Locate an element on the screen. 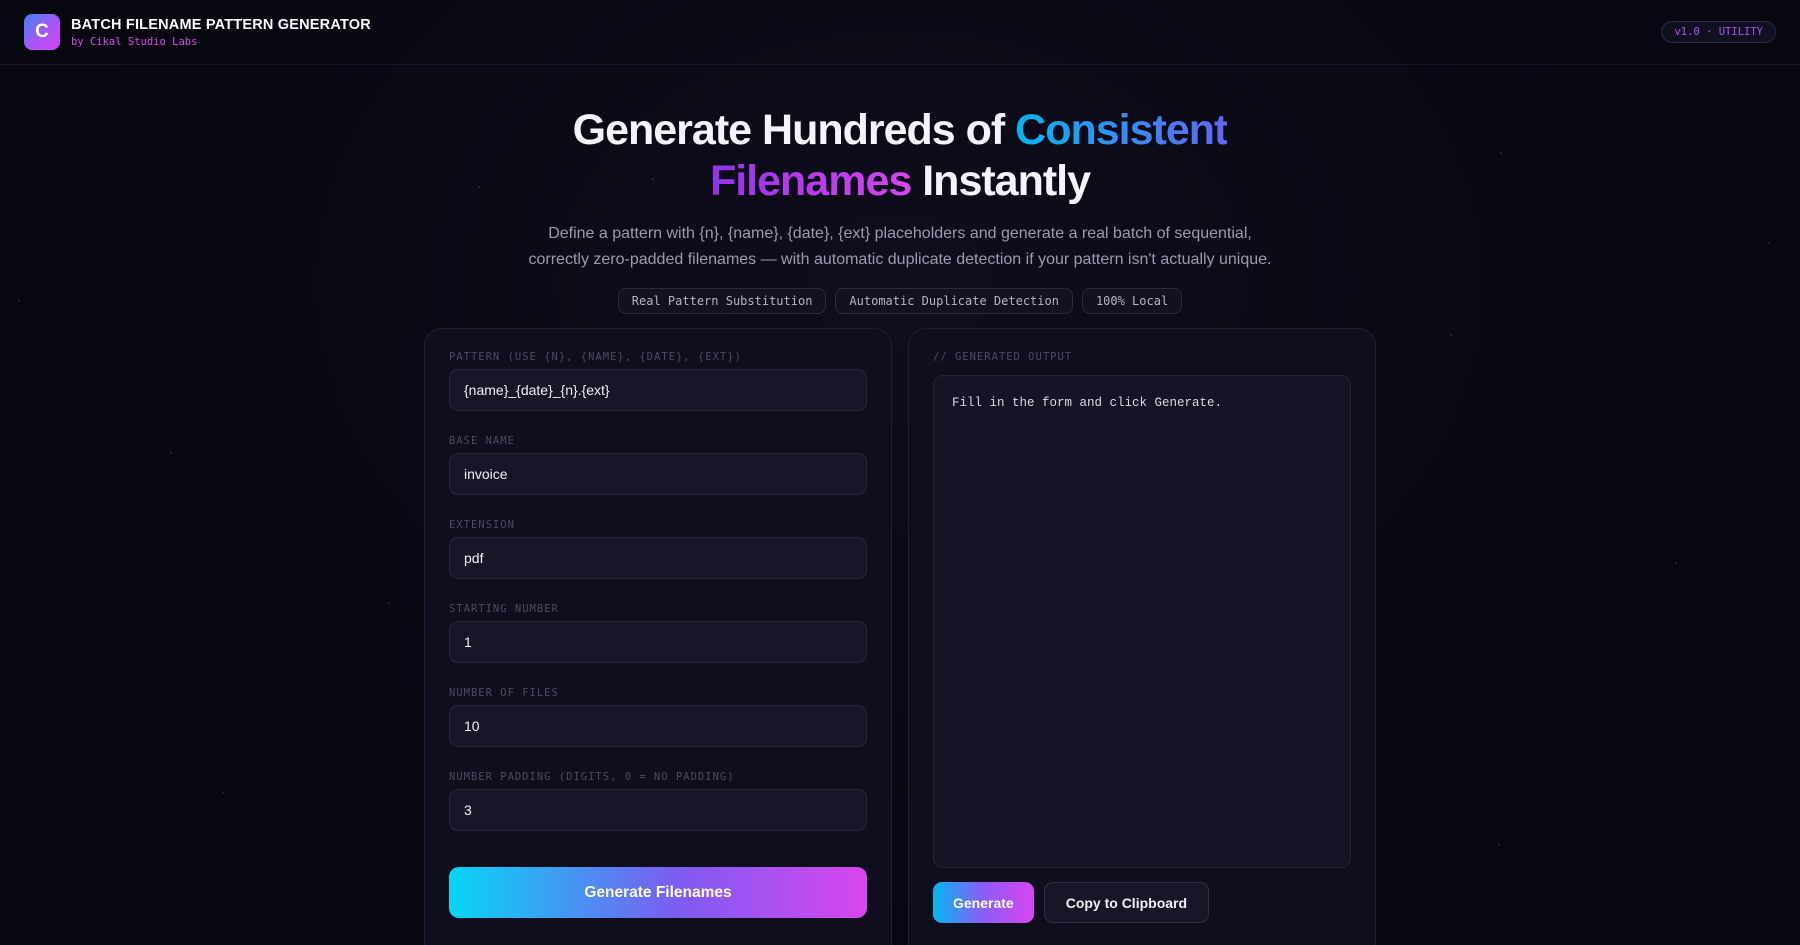  base-name-input is located at coordinates (658, 474).